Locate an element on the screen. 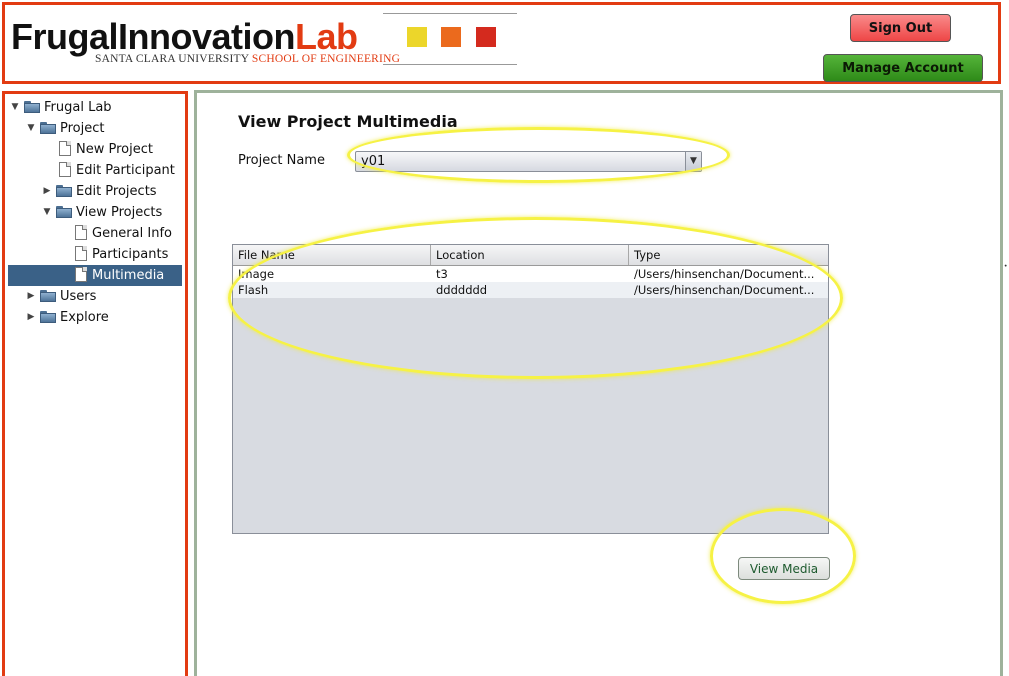  tree-item-frugal-lab: ▼ Frugal Lab is located at coordinates (95, 107).